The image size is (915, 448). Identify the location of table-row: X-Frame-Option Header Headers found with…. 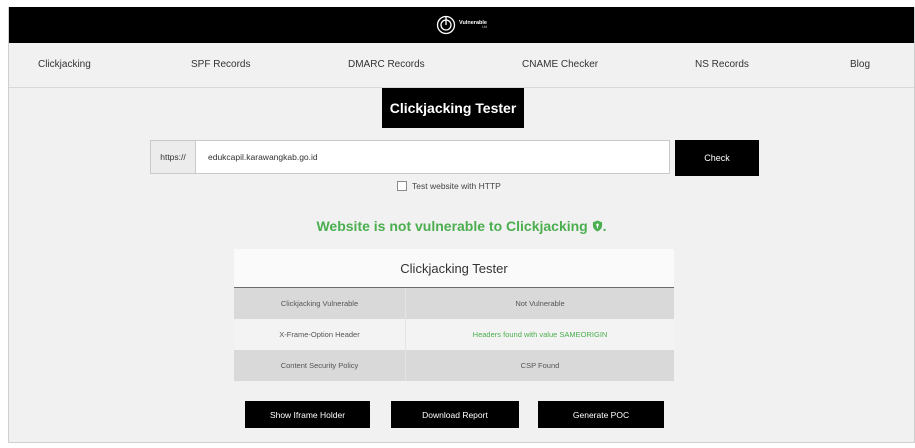
(454, 334).